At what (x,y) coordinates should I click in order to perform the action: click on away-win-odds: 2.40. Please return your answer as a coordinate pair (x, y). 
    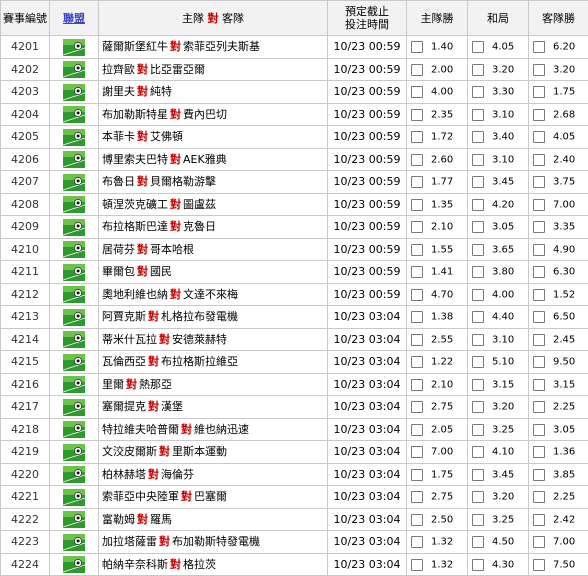
    Looking at the image, I should click on (558, 159).